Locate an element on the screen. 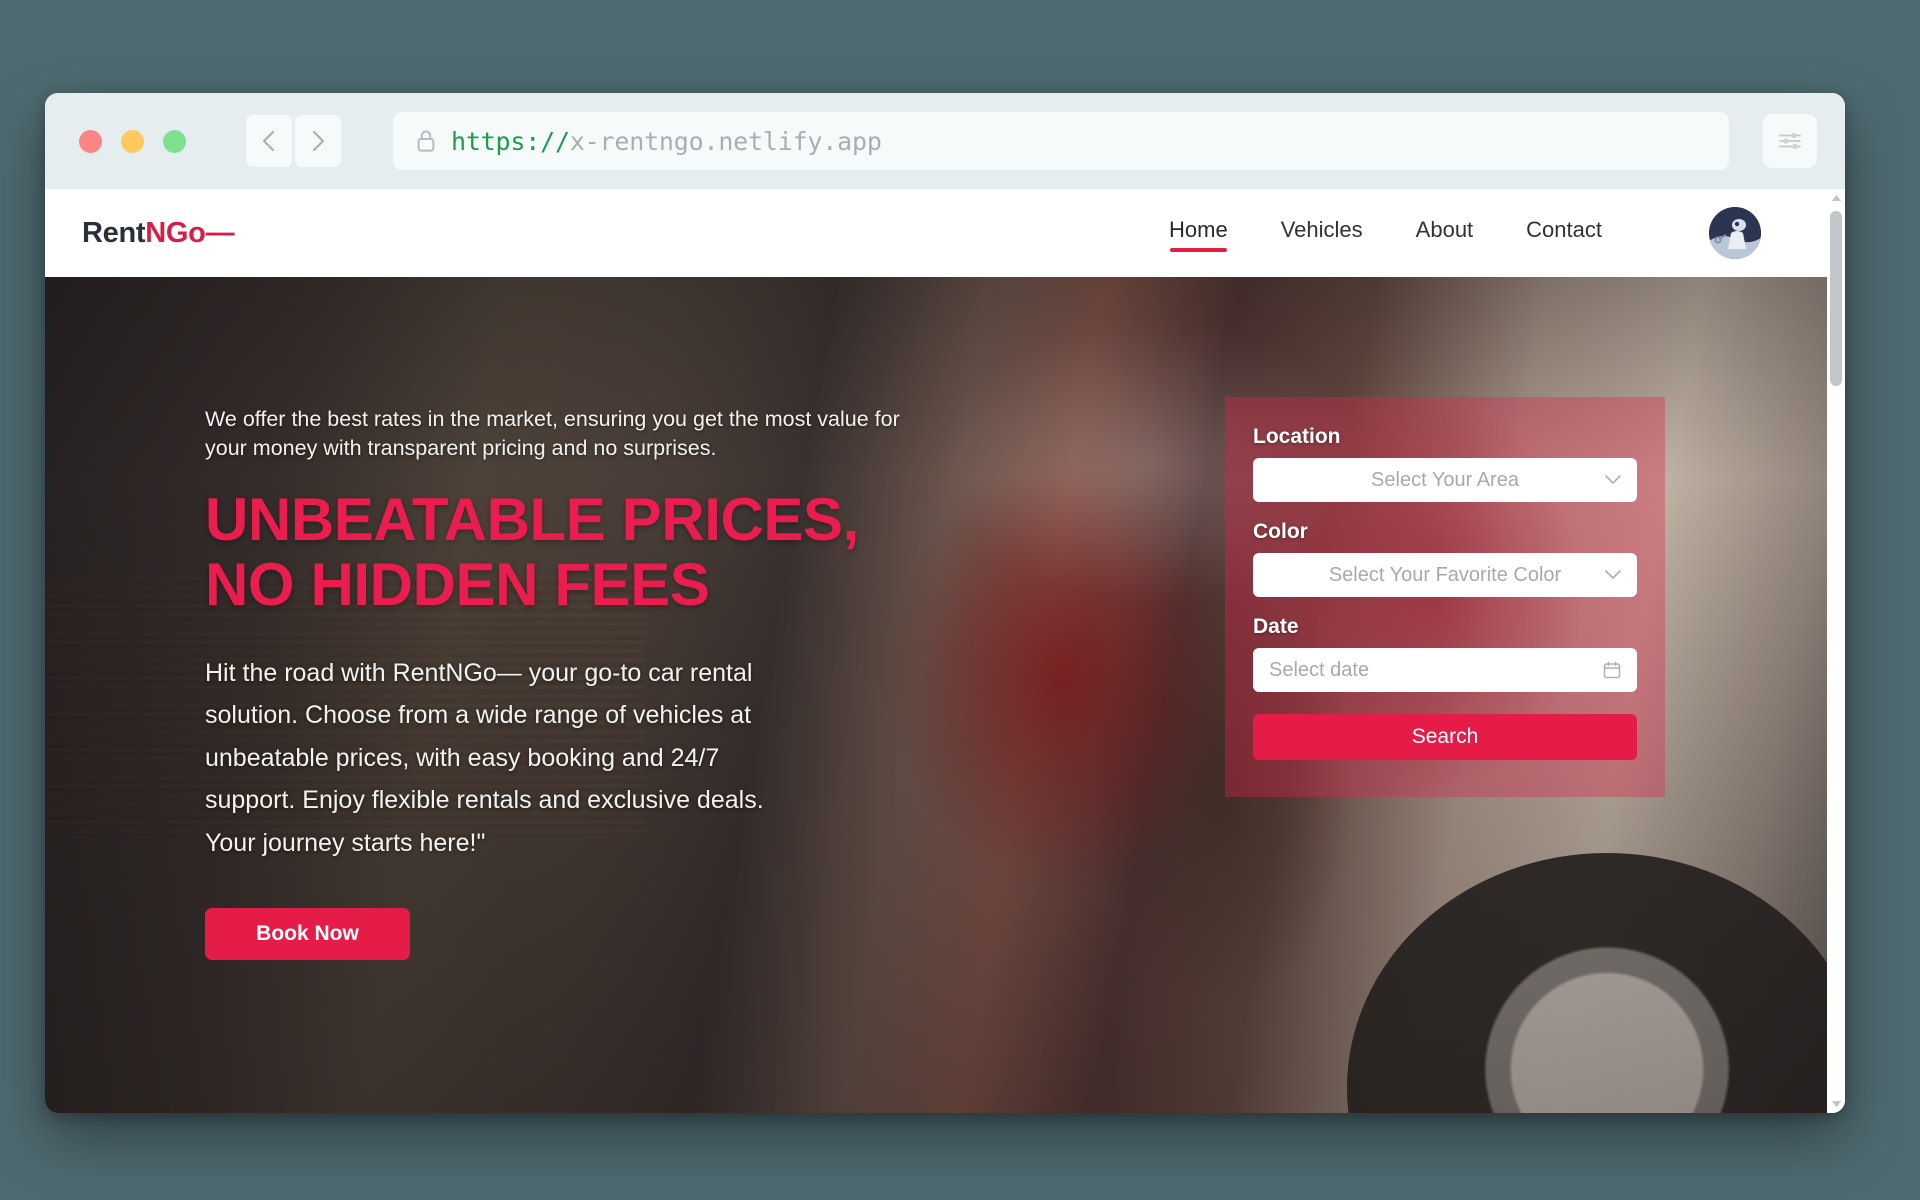  forward-button is located at coordinates (318, 141).